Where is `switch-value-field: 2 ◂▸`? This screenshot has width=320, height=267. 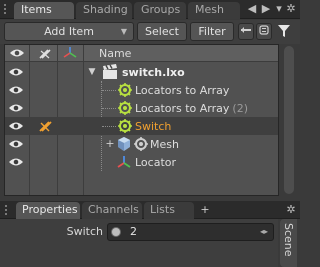 switch-value-field: 2 ◂▸ is located at coordinates (190, 232).